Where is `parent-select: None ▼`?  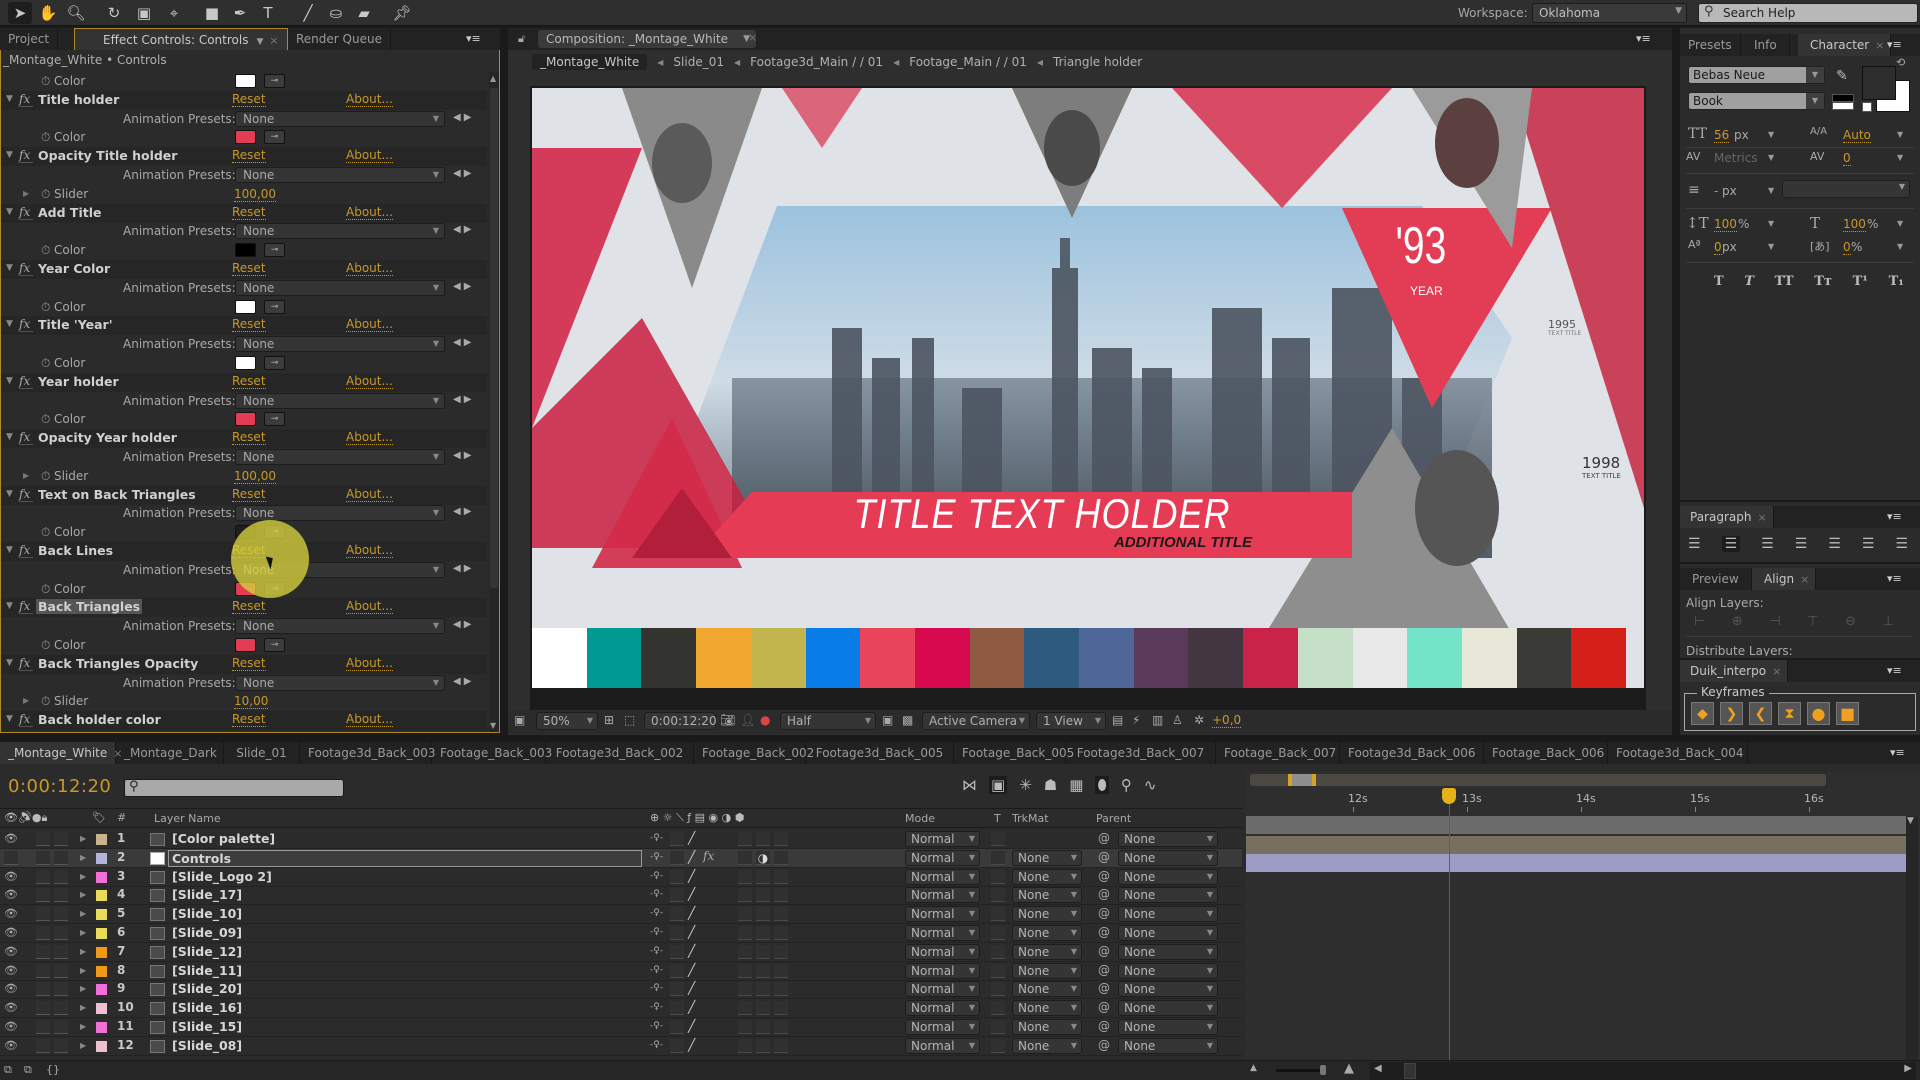 parent-select: None ▼ is located at coordinates (1168, 989).